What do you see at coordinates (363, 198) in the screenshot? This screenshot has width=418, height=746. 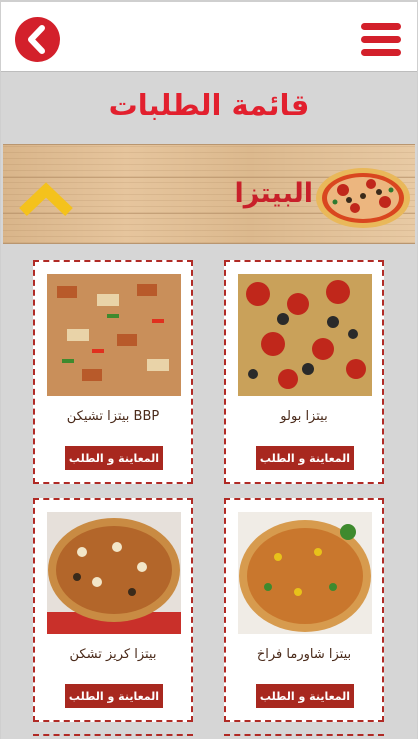 I see `pizza-image` at bounding box center [363, 198].